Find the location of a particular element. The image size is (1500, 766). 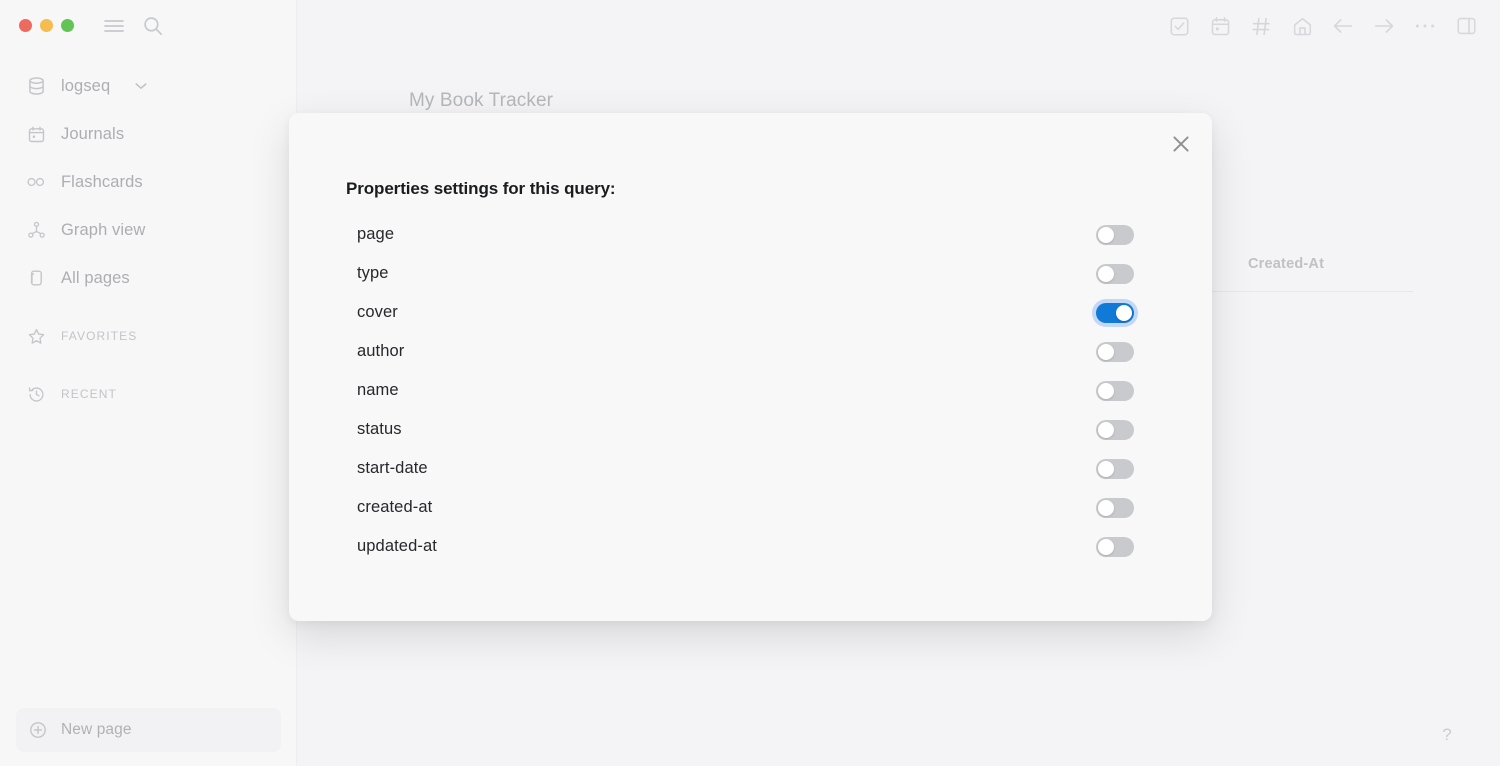

top-toolbar is located at coordinates (1322, 26).